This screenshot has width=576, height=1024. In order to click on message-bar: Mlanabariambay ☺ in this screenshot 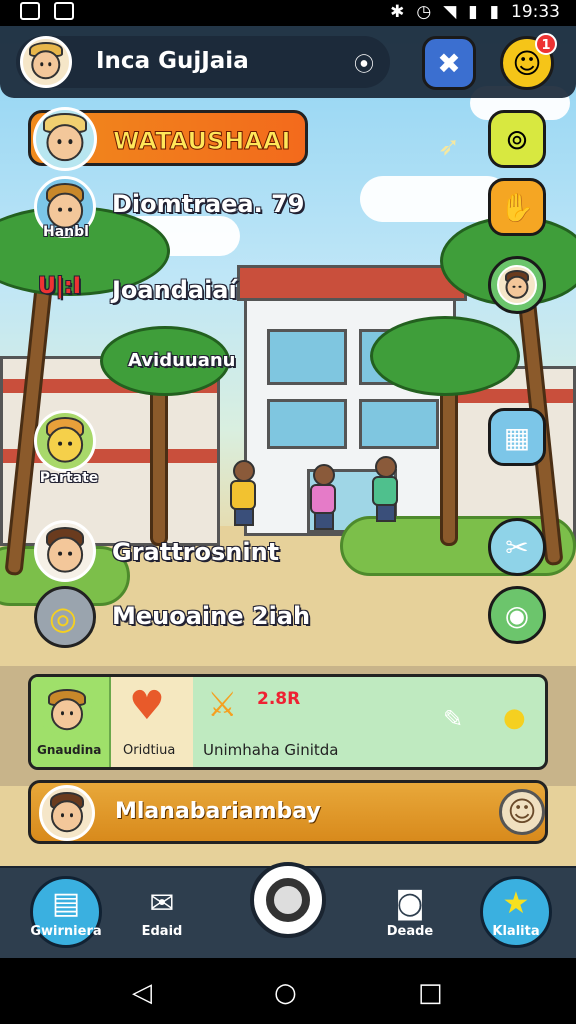, I will do `click(288, 812)`.